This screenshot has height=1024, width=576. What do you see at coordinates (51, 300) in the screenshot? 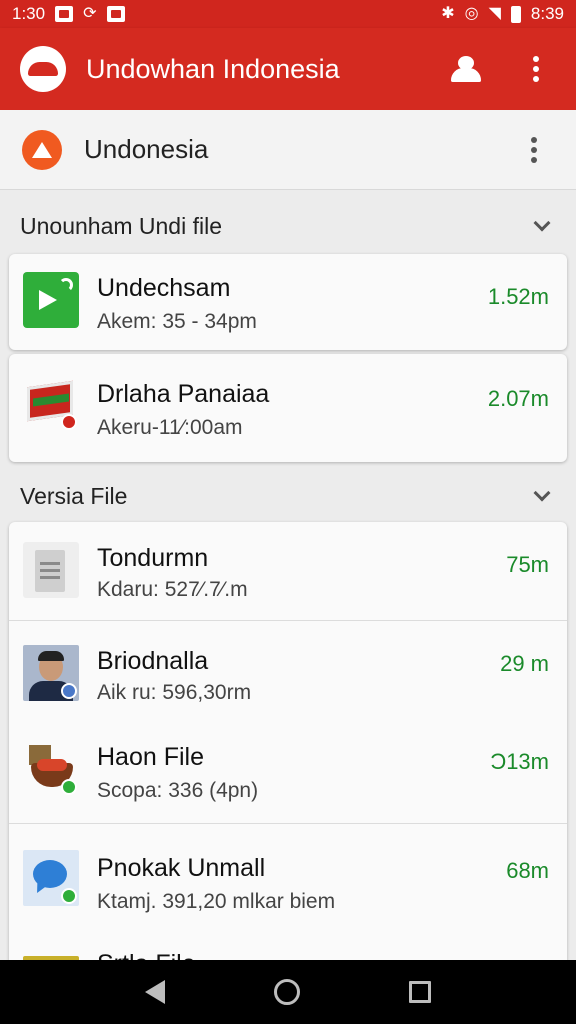
I see `green-play-icon` at bounding box center [51, 300].